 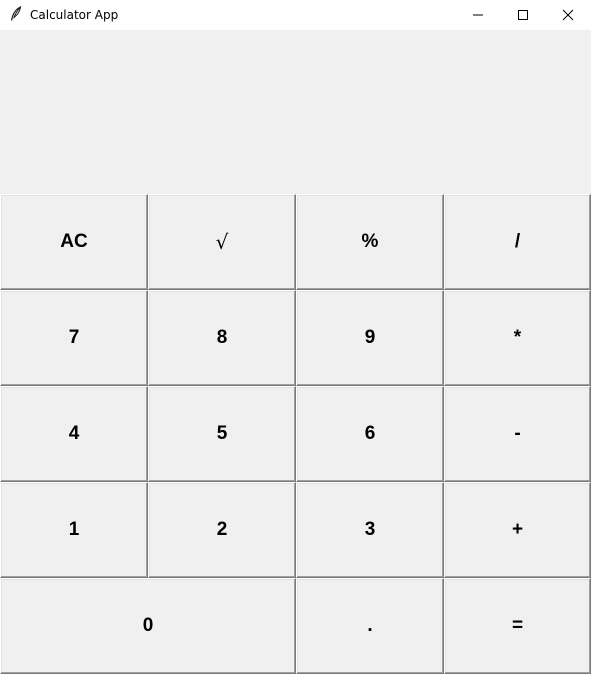 I want to click on close-button, so click(x=568, y=15).